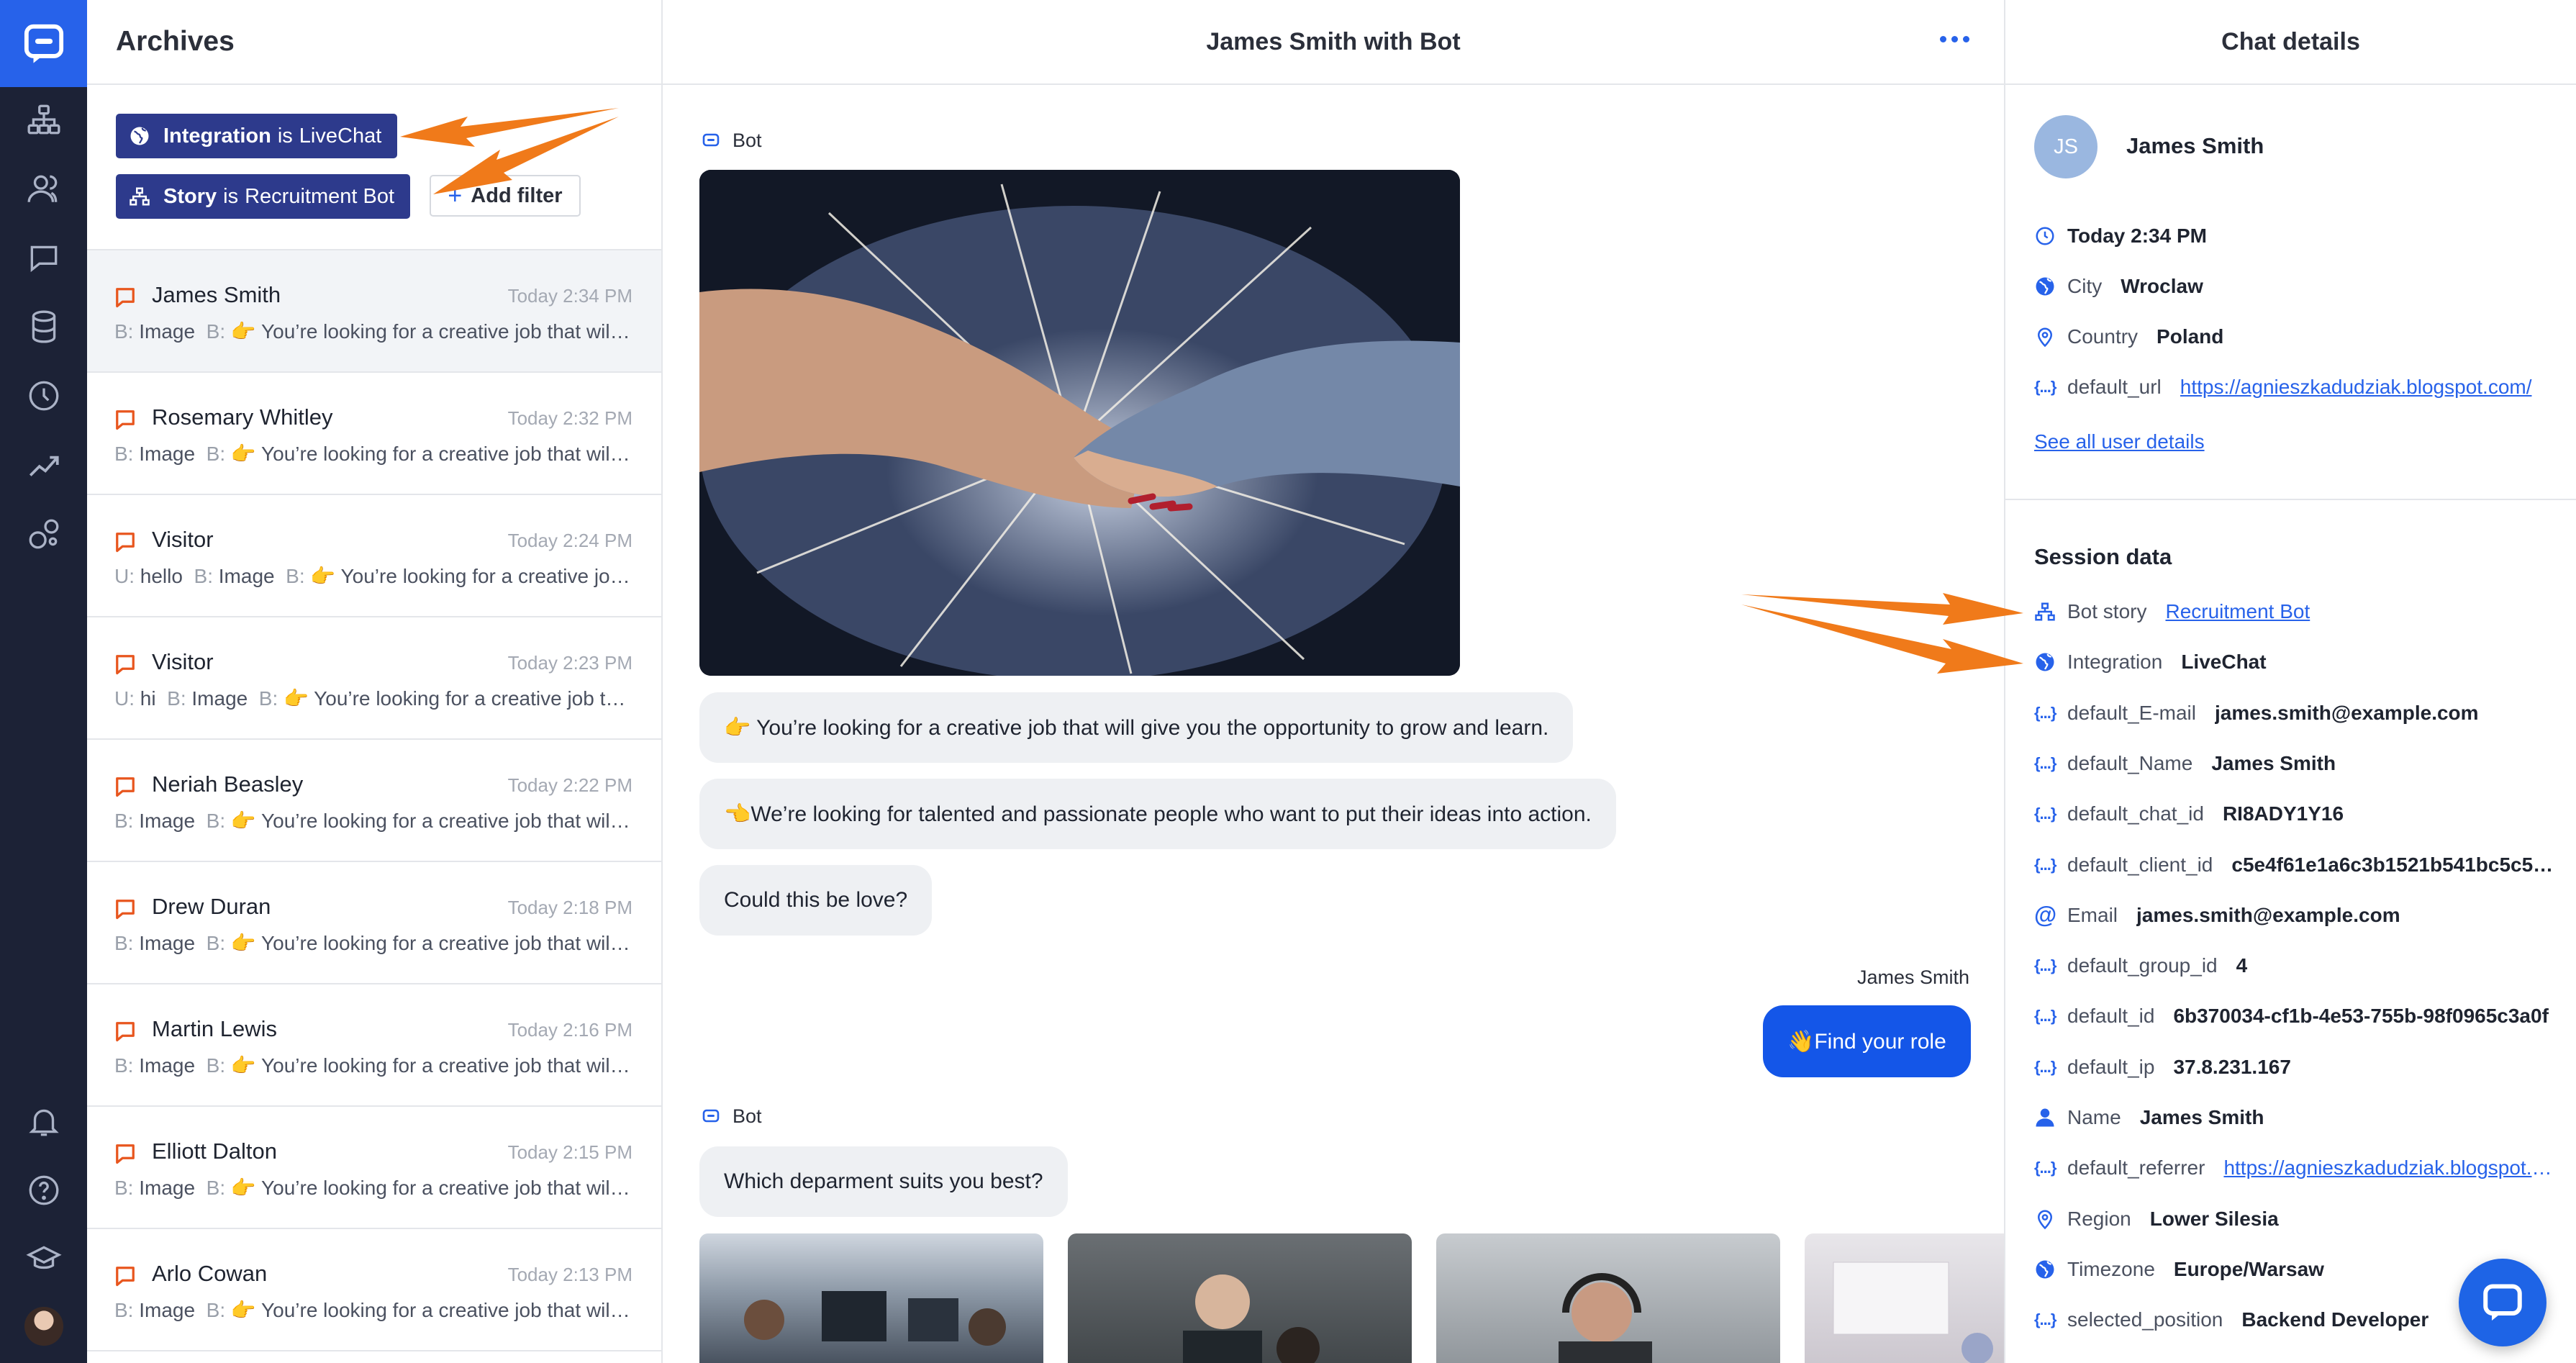 This screenshot has width=2576, height=1363. I want to click on detail-key: City, so click(2085, 286).